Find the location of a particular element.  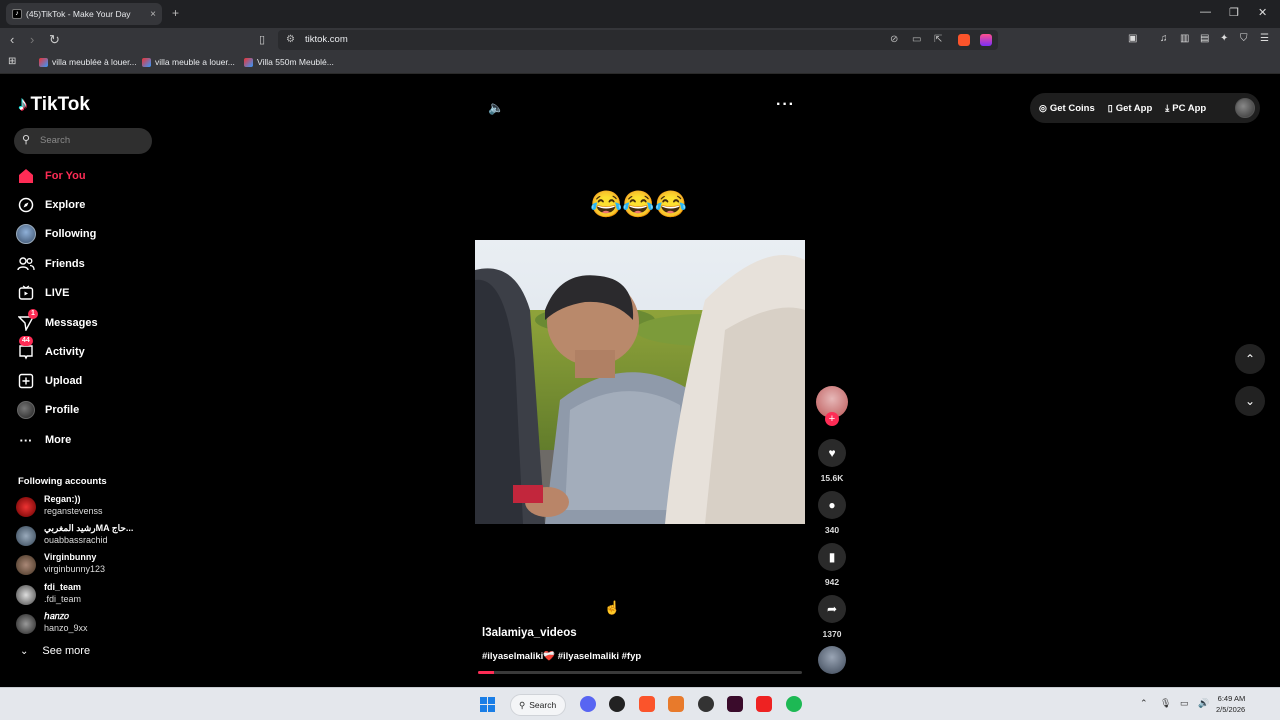

reload-icon: ↻ is located at coordinates (54, 40).